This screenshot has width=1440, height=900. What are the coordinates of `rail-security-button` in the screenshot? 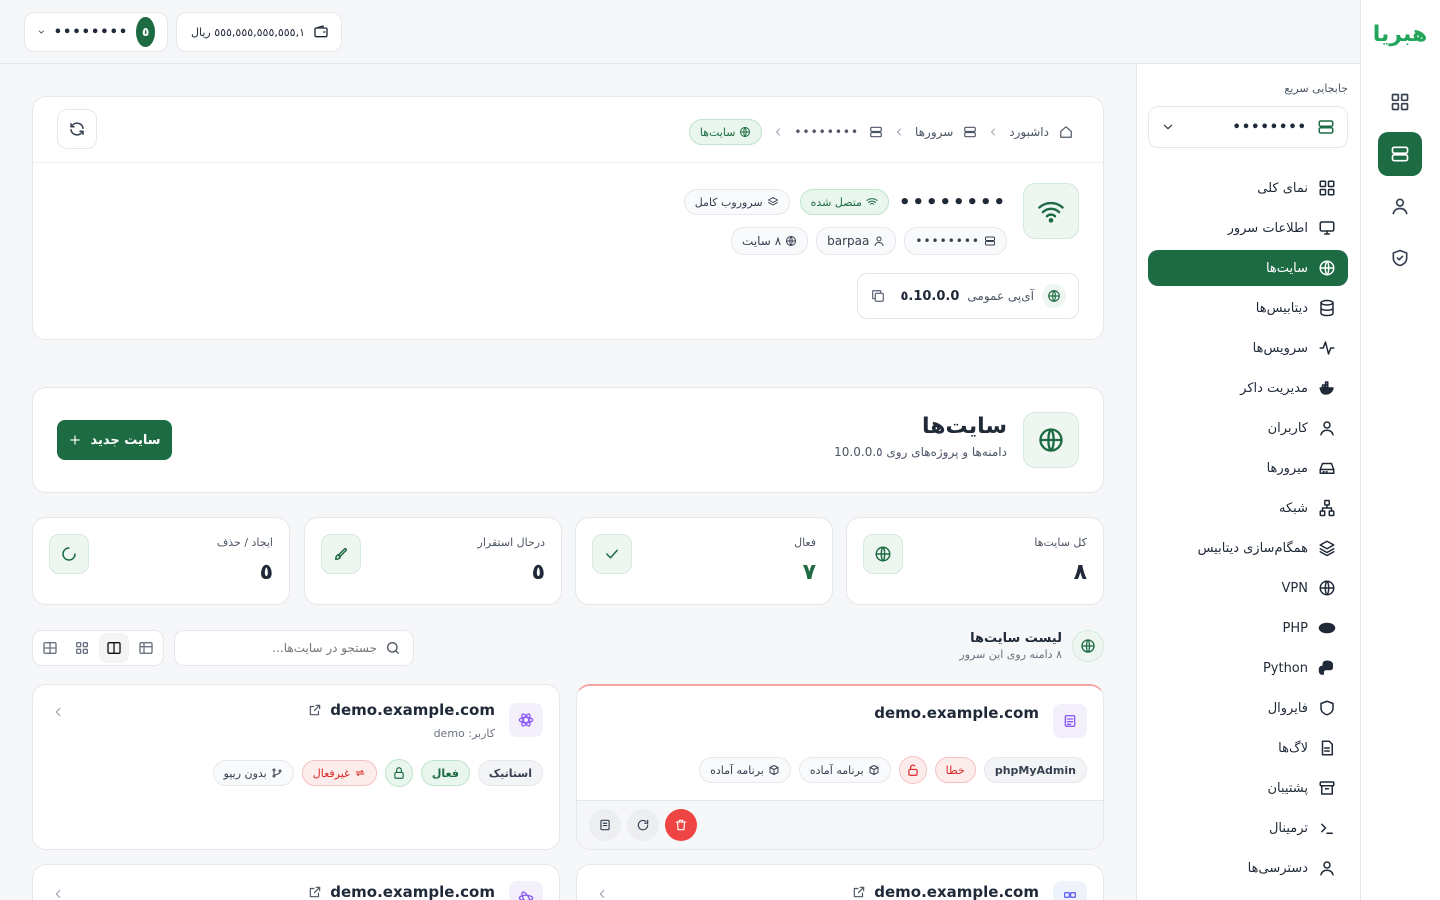 It's located at (1400, 258).